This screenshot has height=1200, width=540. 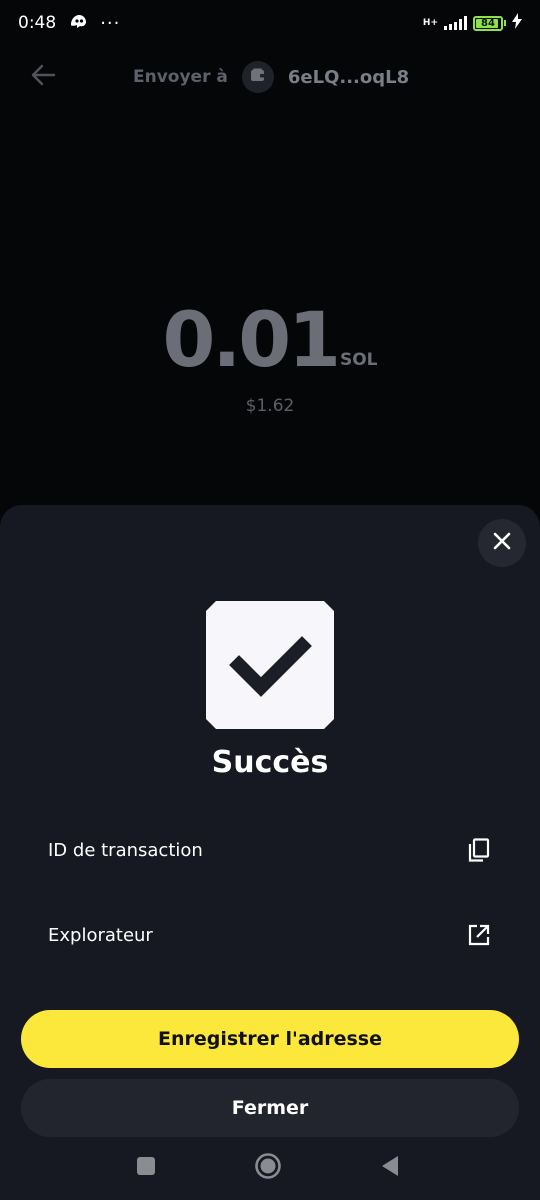 What do you see at coordinates (479, 850) in the screenshot?
I see `copy-icon` at bounding box center [479, 850].